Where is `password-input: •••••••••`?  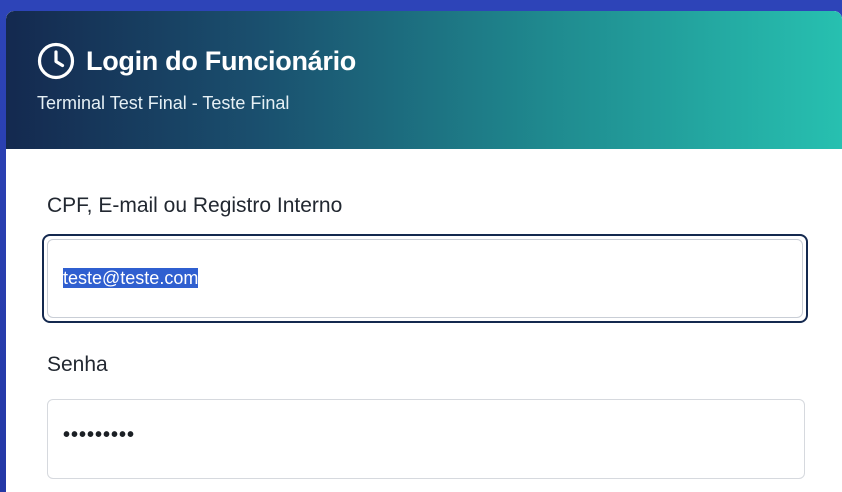
password-input: ••••••••• is located at coordinates (426, 439).